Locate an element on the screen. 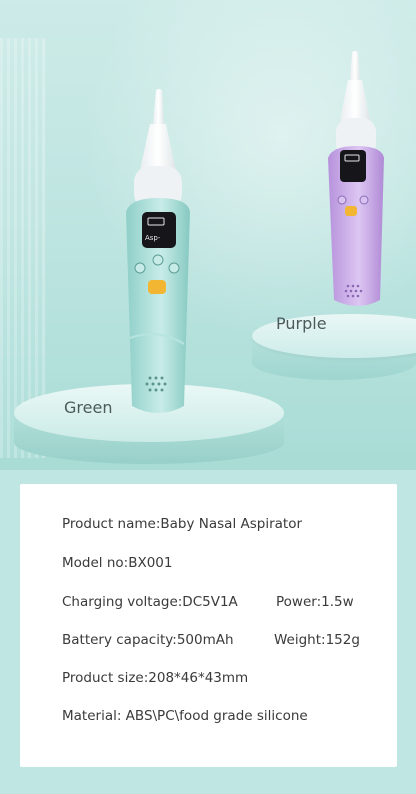  weight-text: Weight:152g is located at coordinates (317, 640).